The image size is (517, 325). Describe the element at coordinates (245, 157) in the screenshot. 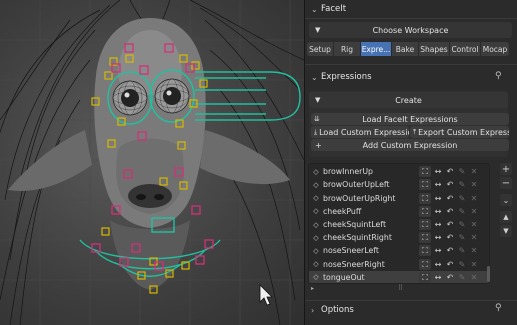

I see `right-ear` at that location.